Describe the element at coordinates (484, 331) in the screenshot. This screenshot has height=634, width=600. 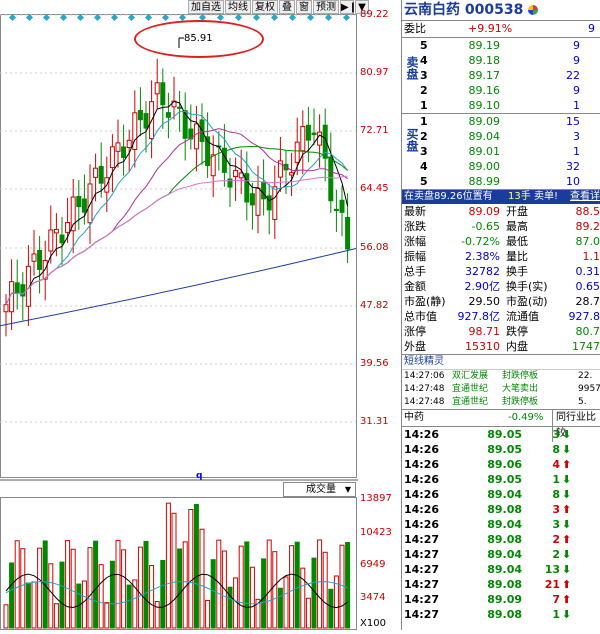
I see `stat-value: 98.71` at that location.